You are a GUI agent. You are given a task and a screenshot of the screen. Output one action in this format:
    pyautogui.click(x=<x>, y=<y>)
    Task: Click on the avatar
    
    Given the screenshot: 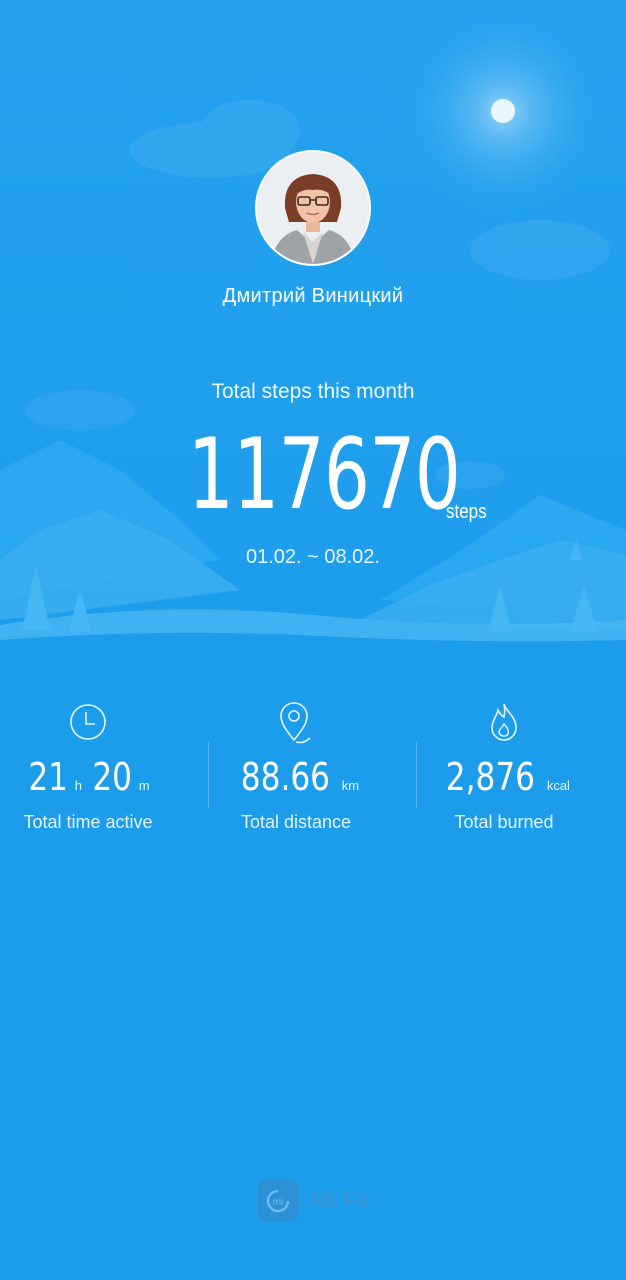 What is the action you would take?
    pyautogui.click(x=313, y=208)
    